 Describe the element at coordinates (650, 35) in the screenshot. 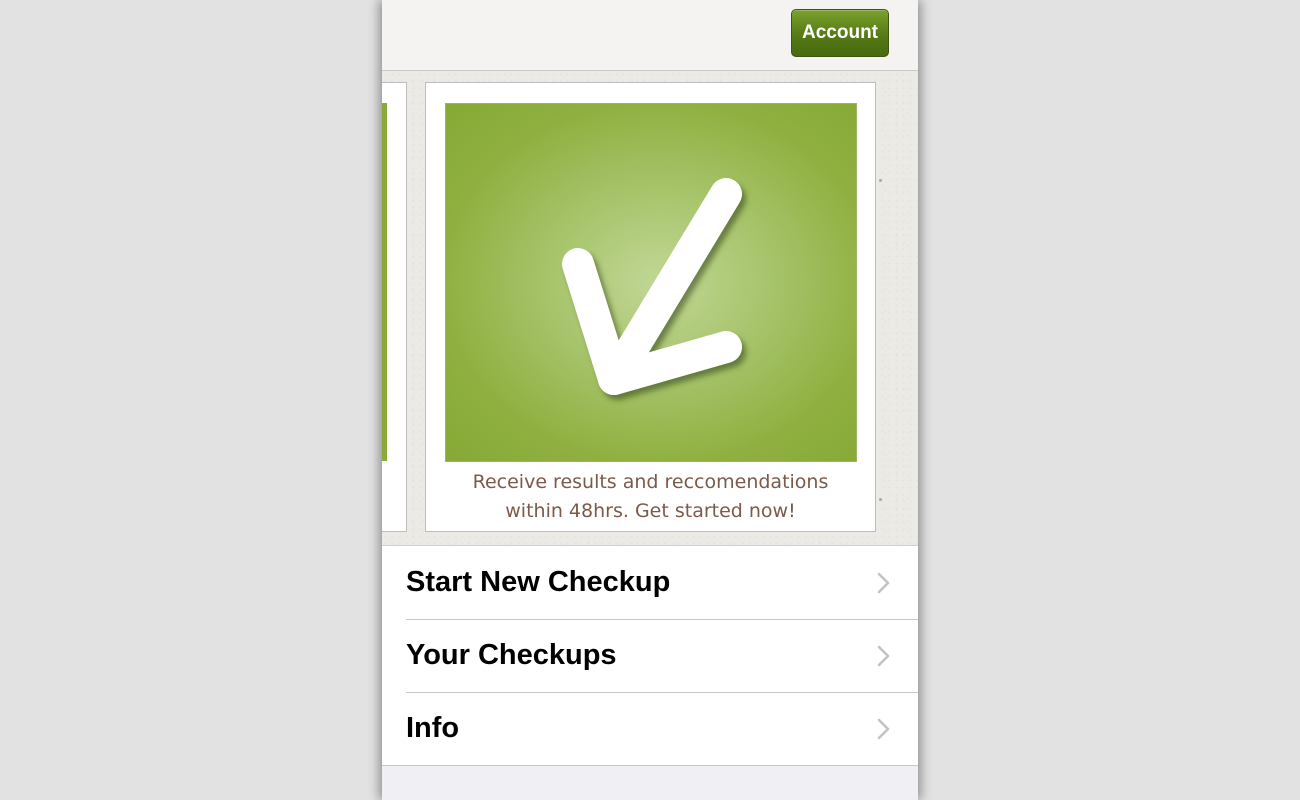

I see `navigation-bar: Account` at that location.